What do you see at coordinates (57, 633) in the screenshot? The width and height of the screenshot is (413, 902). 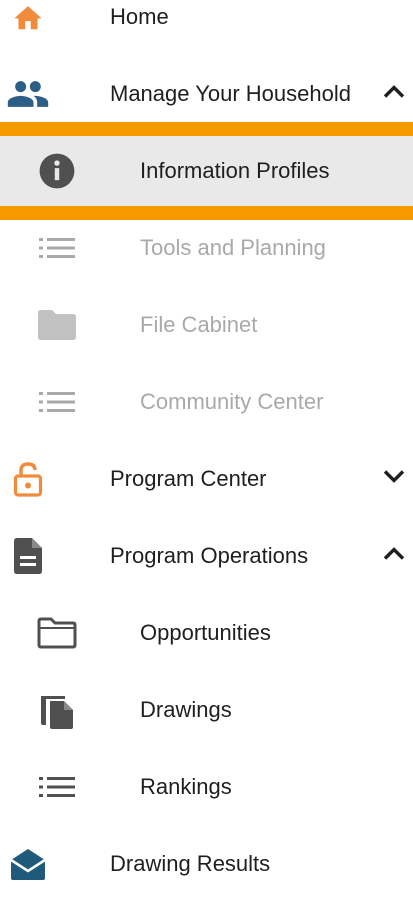 I see `folder-outline-icon` at bounding box center [57, 633].